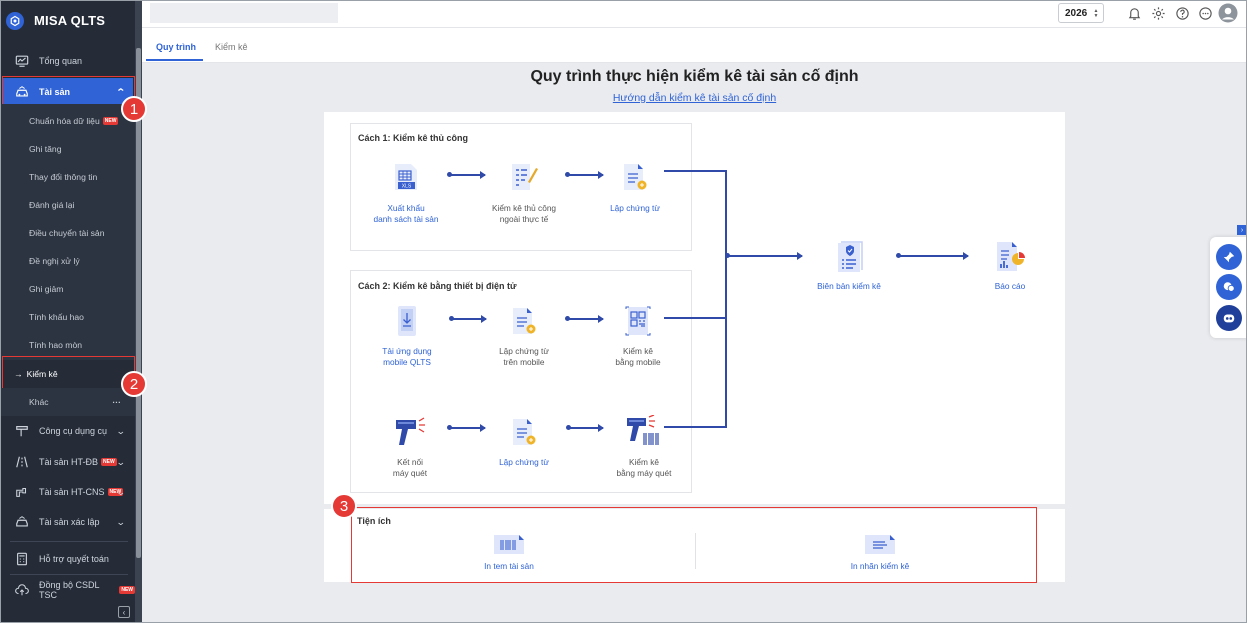  What do you see at coordinates (1081, 13) in the screenshot?
I see `year-selector: 2026 ▲▼` at bounding box center [1081, 13].